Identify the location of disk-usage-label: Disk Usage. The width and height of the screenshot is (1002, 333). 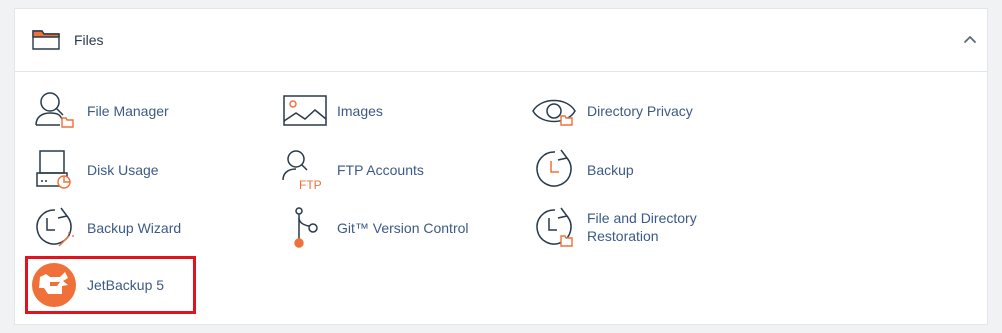
(123, 170).